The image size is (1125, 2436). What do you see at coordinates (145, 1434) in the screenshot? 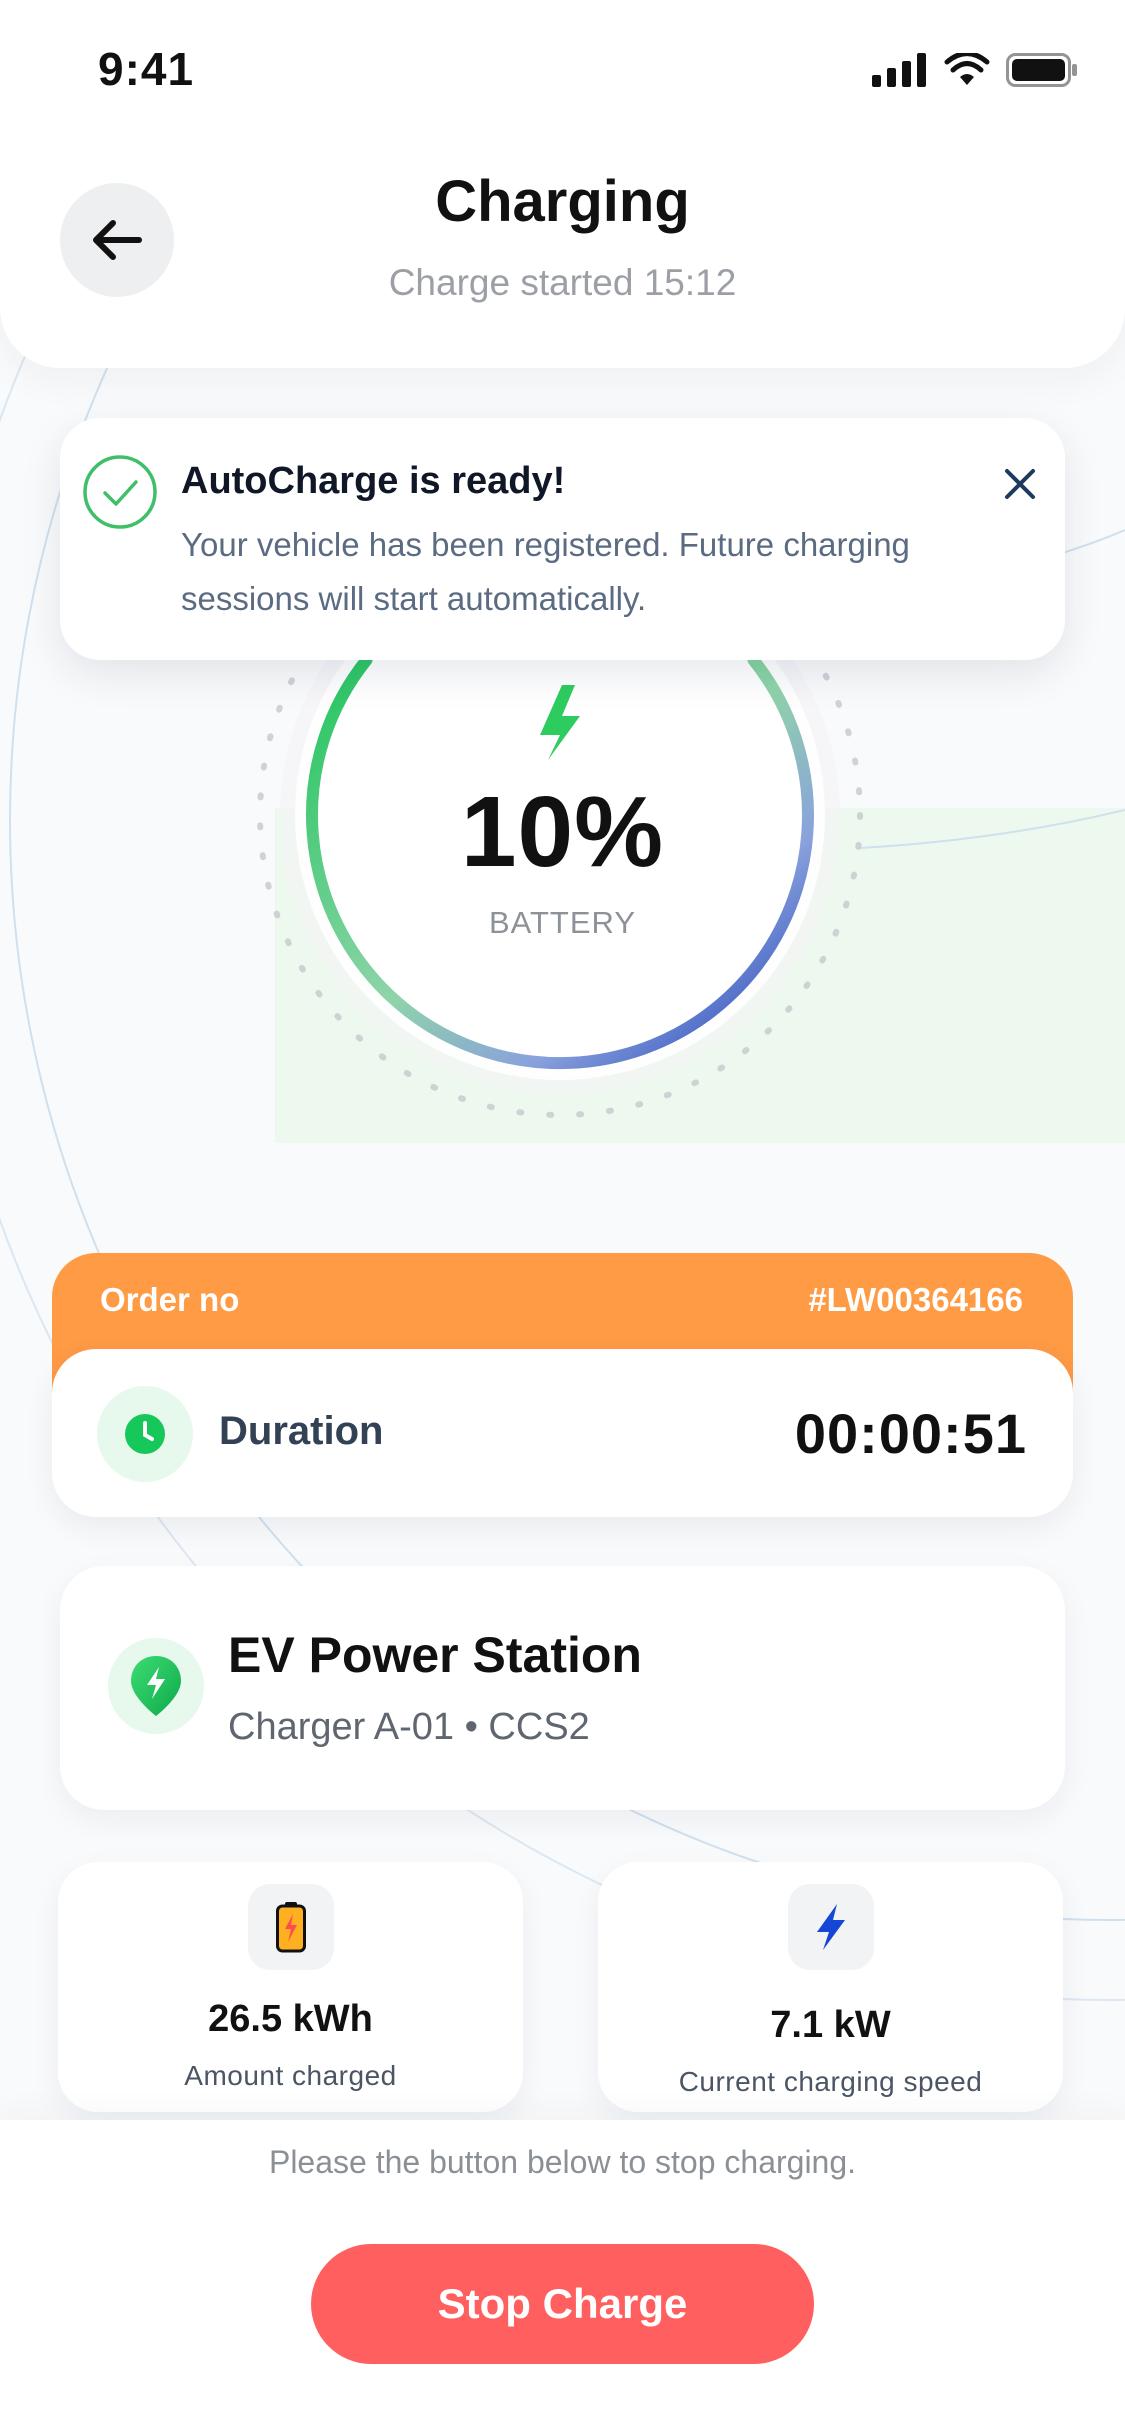
I see `clock-icon` at bounding box center [145, 1434].